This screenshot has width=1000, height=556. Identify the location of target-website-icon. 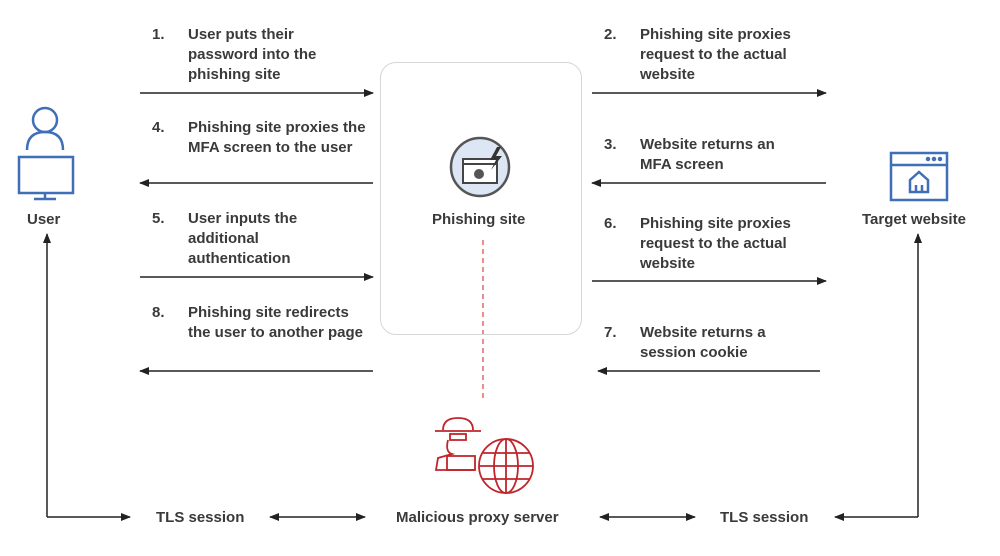
(919, 176).